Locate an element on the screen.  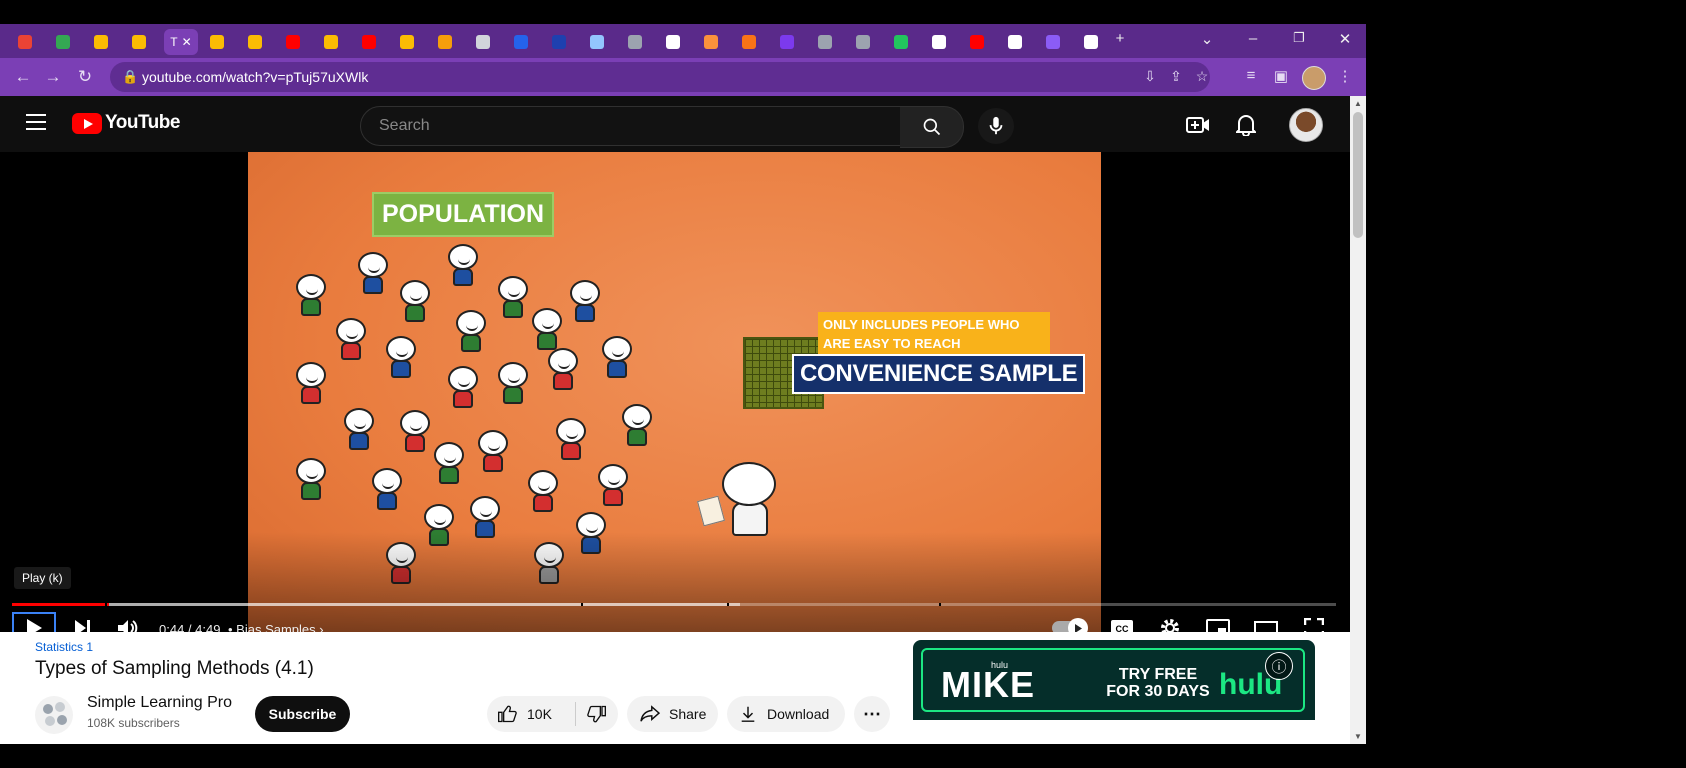
download-label: Download is located at coordinates (798, 714).